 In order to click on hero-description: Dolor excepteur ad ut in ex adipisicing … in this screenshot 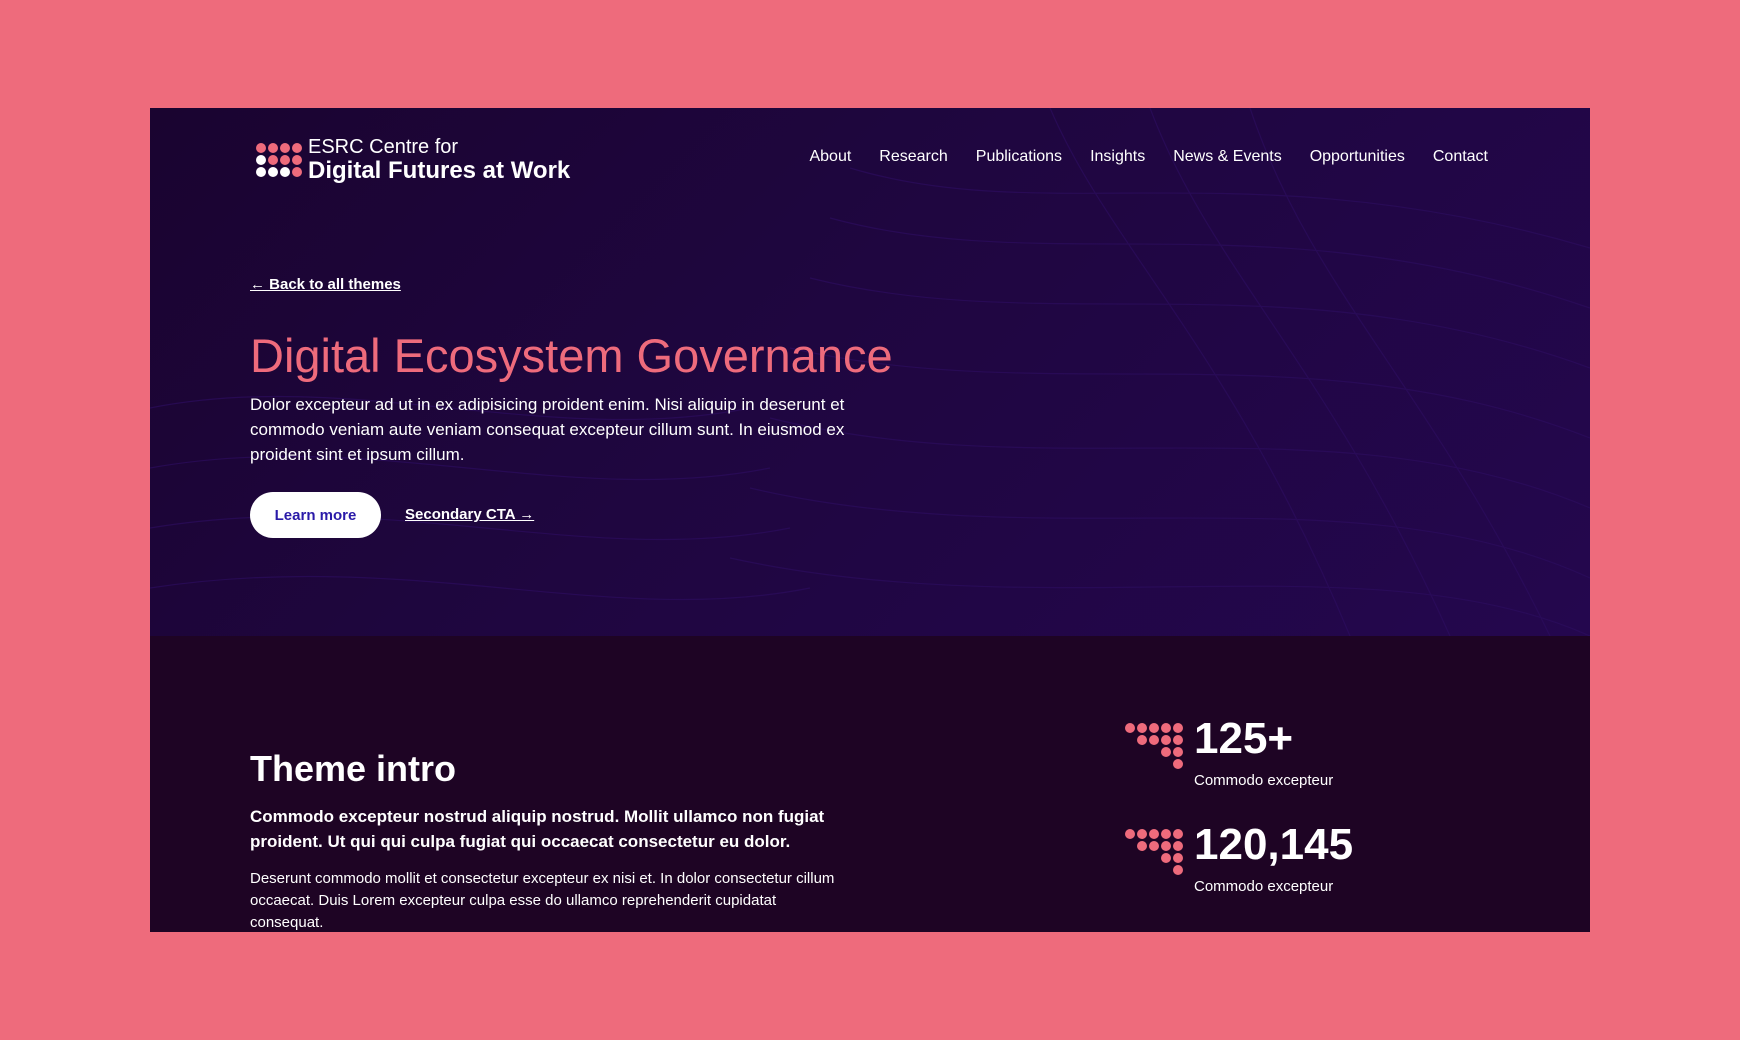, I will do `click(547, 429)`.